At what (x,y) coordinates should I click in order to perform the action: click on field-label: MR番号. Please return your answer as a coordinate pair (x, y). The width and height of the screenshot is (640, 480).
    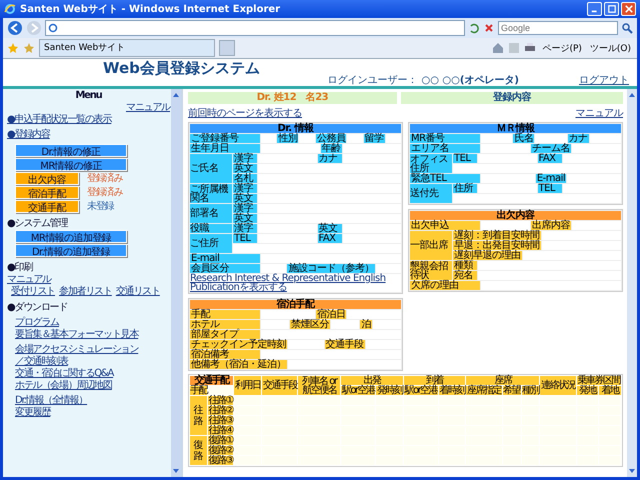
    Looking at the image, I should click on (445, 138).